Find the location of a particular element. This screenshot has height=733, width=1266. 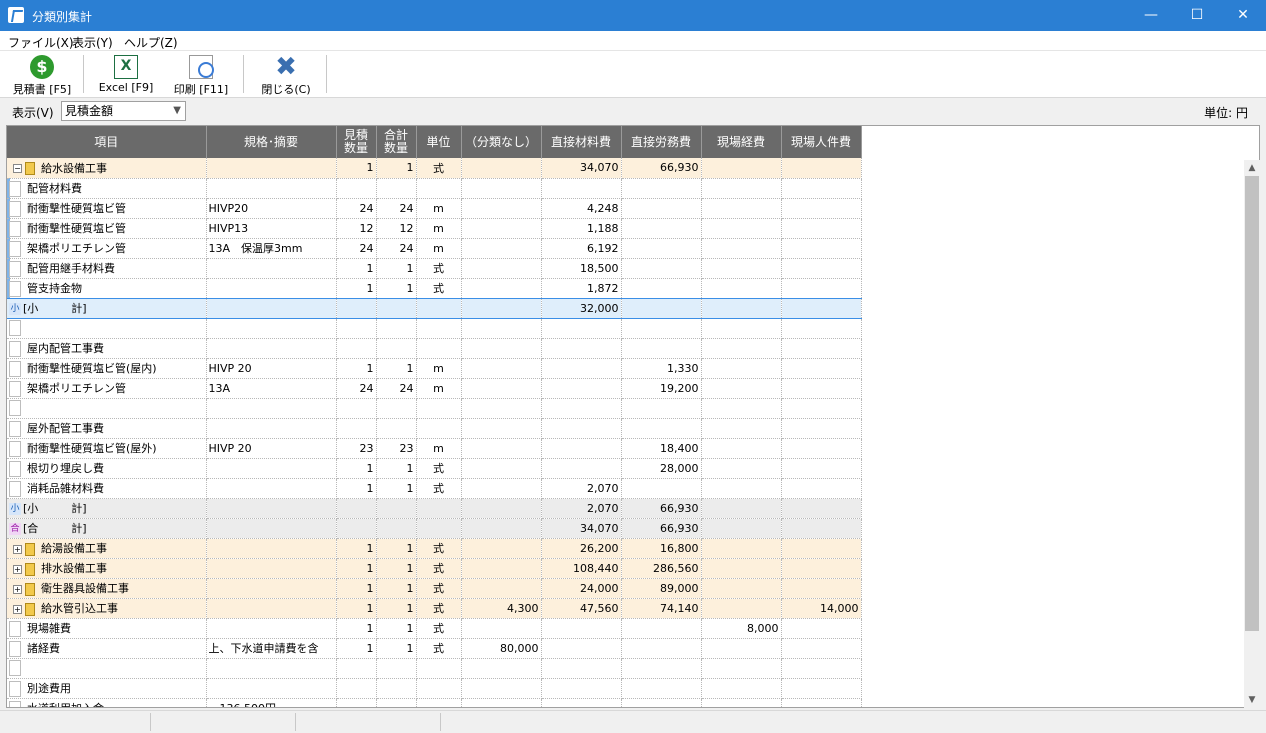

table-row: + 給水管引込工事 1 1 式 4,300 47,560 74,140 14,000 is located at coordinates (434, 608).